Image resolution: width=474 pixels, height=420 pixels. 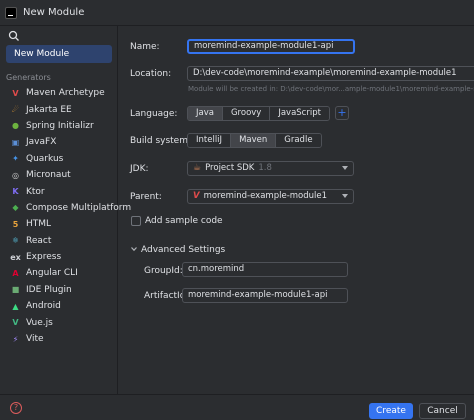 I want to click on sidebar-item-label: Vue.js, so click(x=39, y=322).